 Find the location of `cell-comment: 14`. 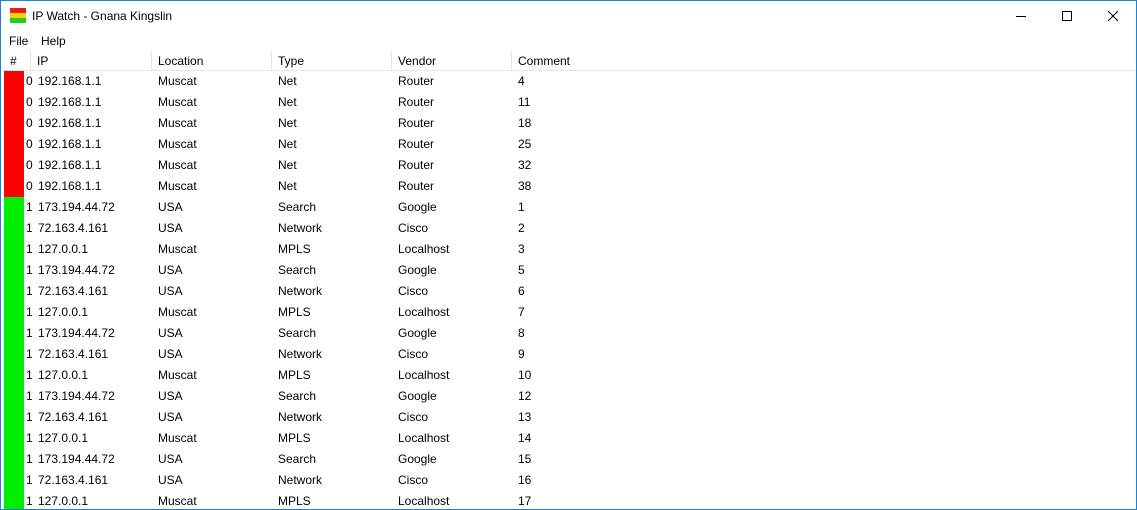

cell-comment: 14 is located at coordinates (525, 438).